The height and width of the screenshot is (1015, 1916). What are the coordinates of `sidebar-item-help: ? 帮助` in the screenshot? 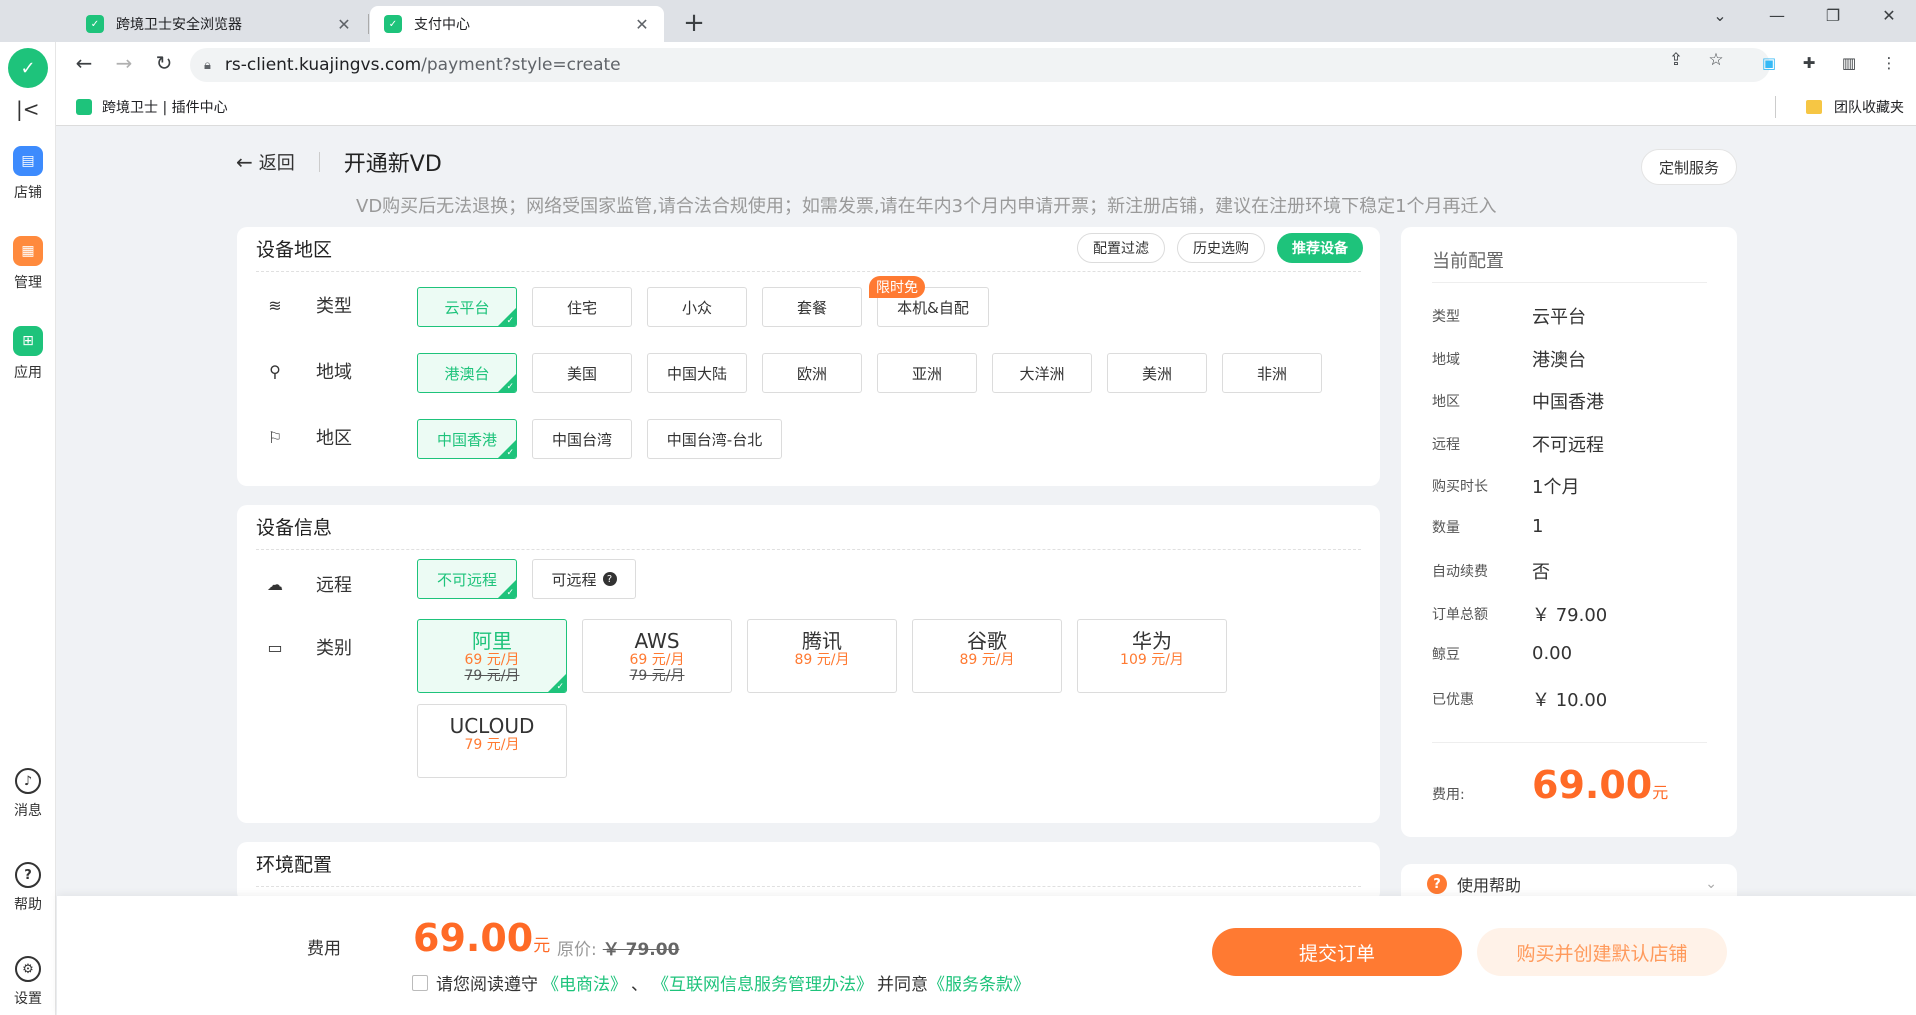 It's located at (28, 888).